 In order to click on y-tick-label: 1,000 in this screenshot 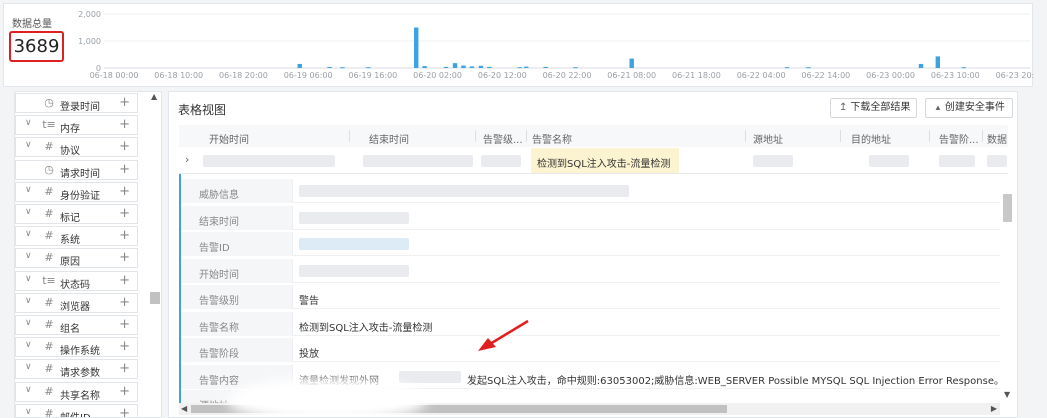, I will do `click(89, 41)`.